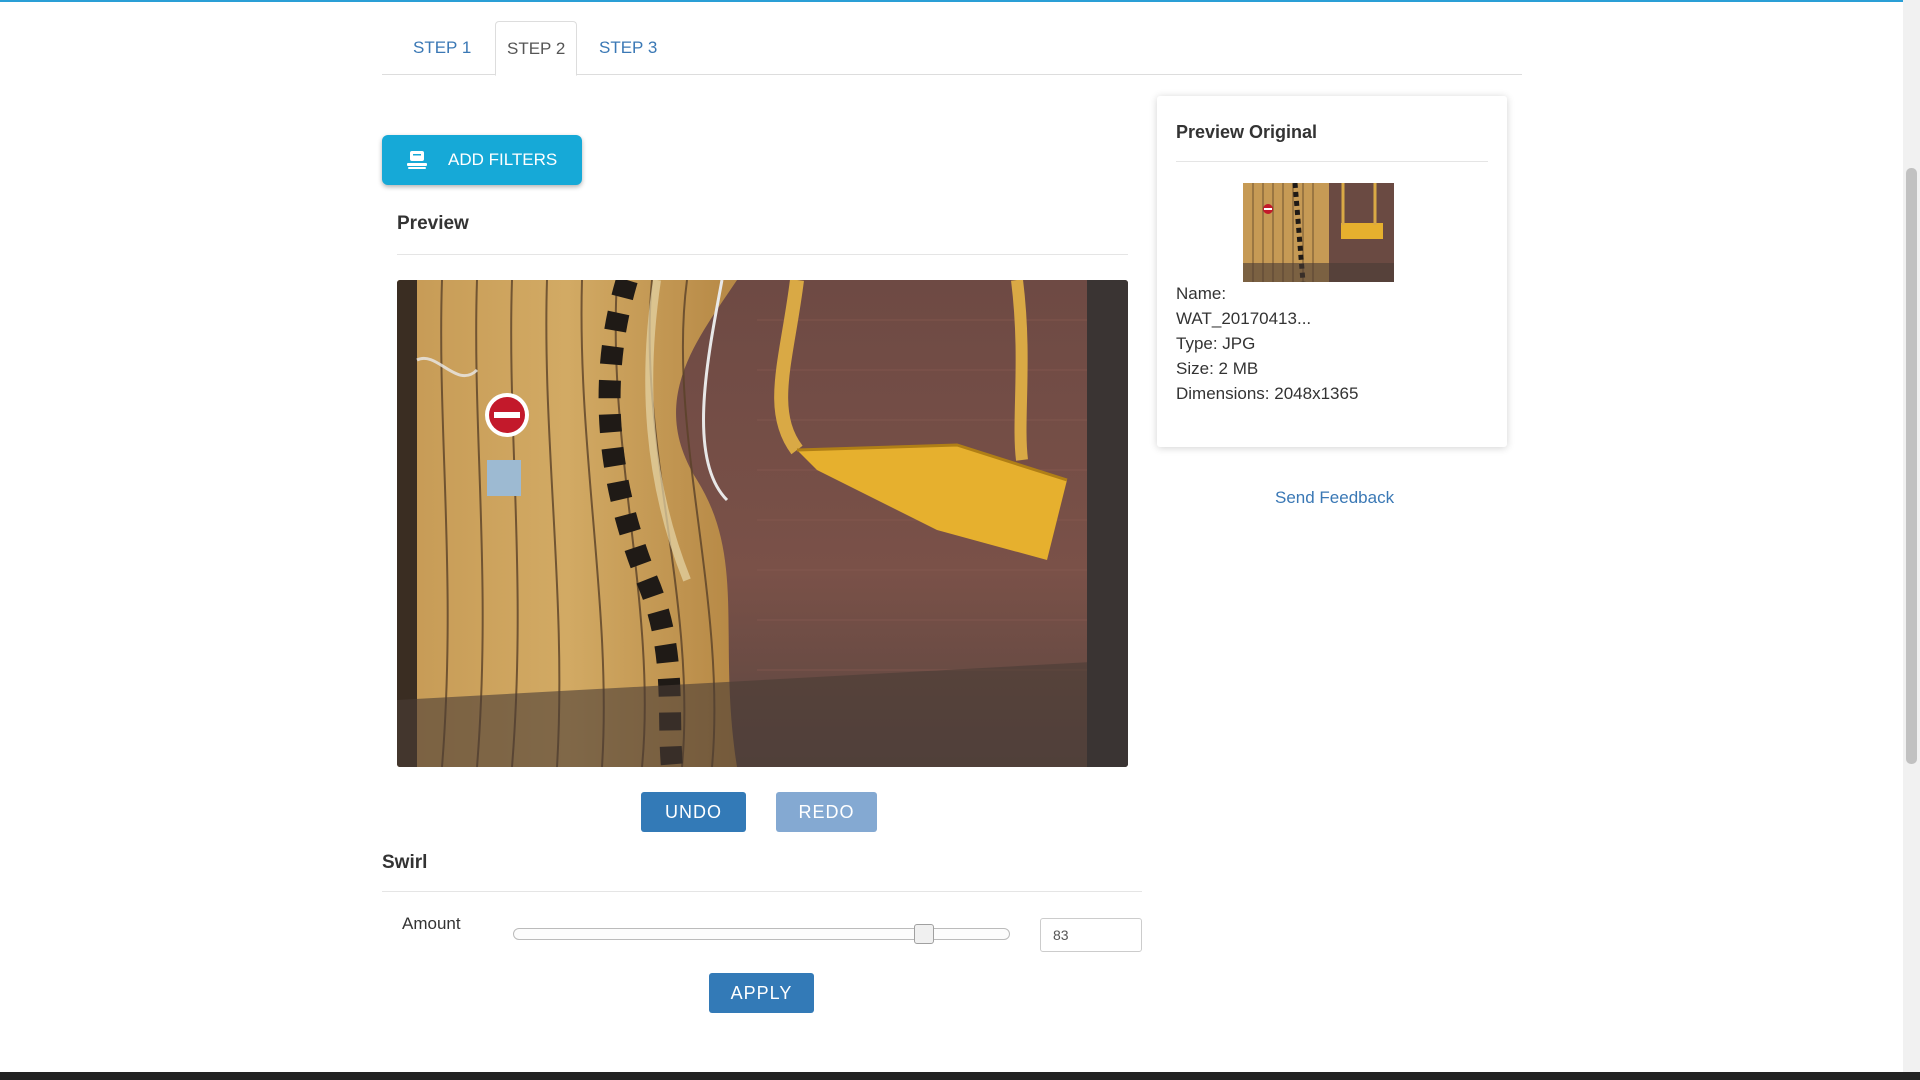 This screenshot has height=1080, width=1920. I want to click on preview-original-title: Preview Original, so click(1247, 132).